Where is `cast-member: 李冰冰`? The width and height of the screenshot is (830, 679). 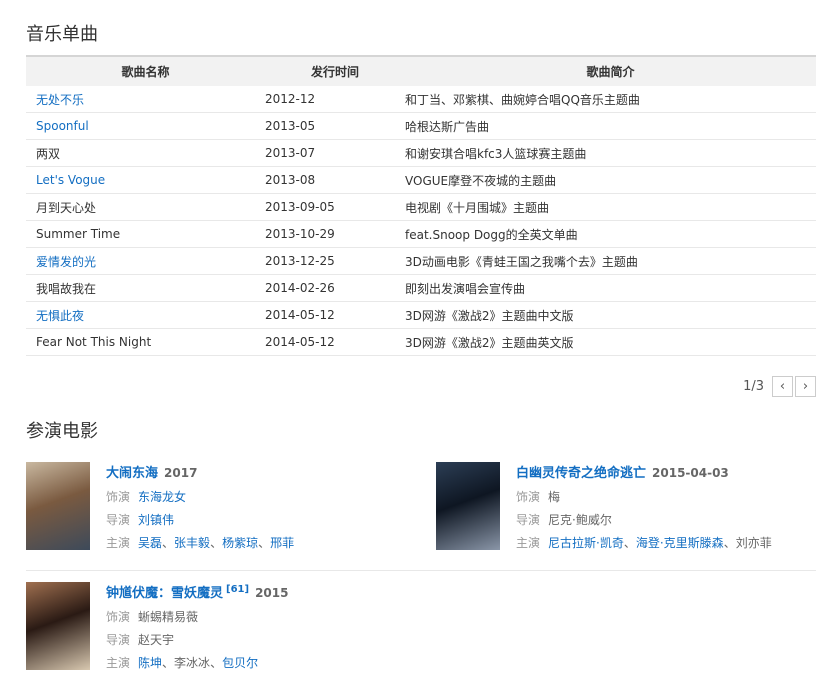
cast-member: 李冰冰 is located at coordinates (192, 663).